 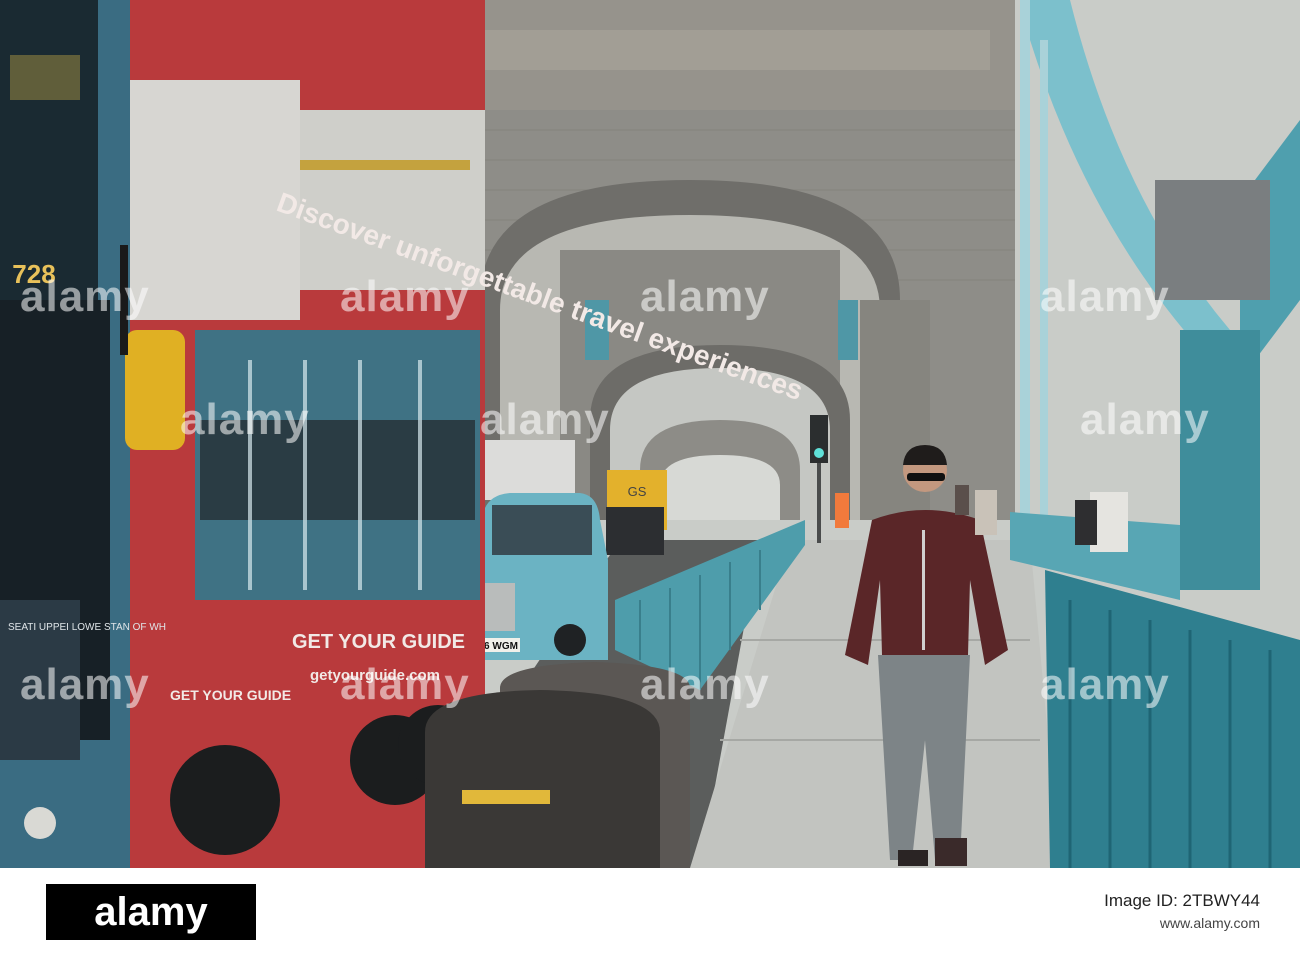 I want to click on bollard-stripe, so click(x=506, y=797).